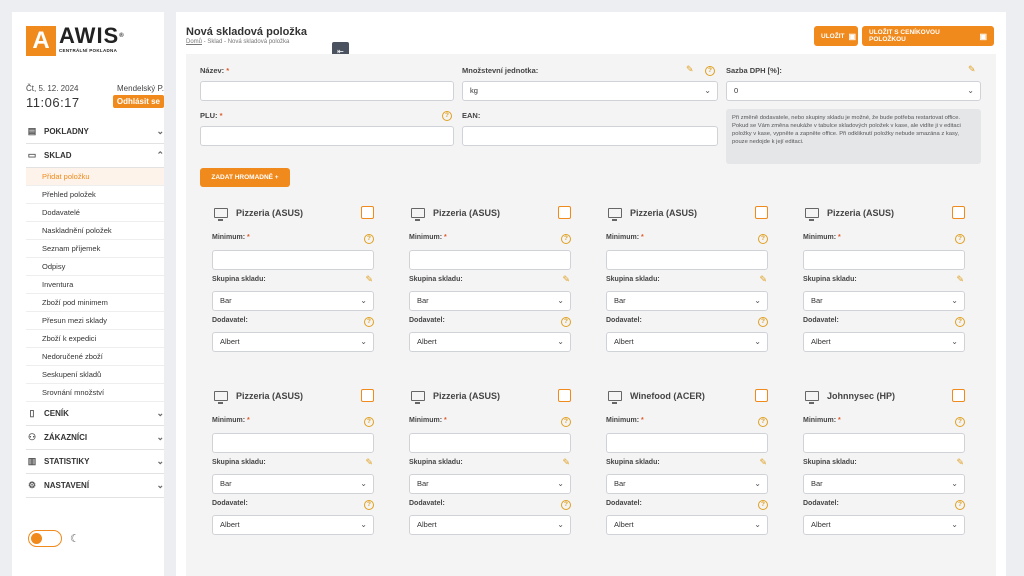 Image resolution: width=1024 pixels, height=576 pixels. What do you see at coordinates (75, 40) in the screenshot?
I see `logo: A AWIS® CENTRÁLNÍ POKLADNA` at bounding box center [75, 40].